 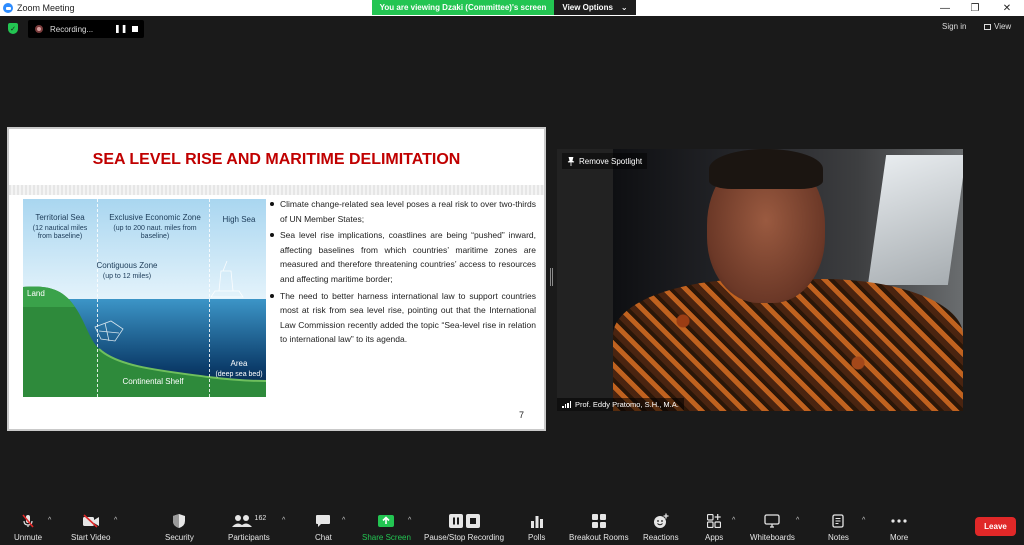 What do you see at coordinates (899, 537) in the screenshot?
I see `more-label: More` at bounding box center [899, 537].